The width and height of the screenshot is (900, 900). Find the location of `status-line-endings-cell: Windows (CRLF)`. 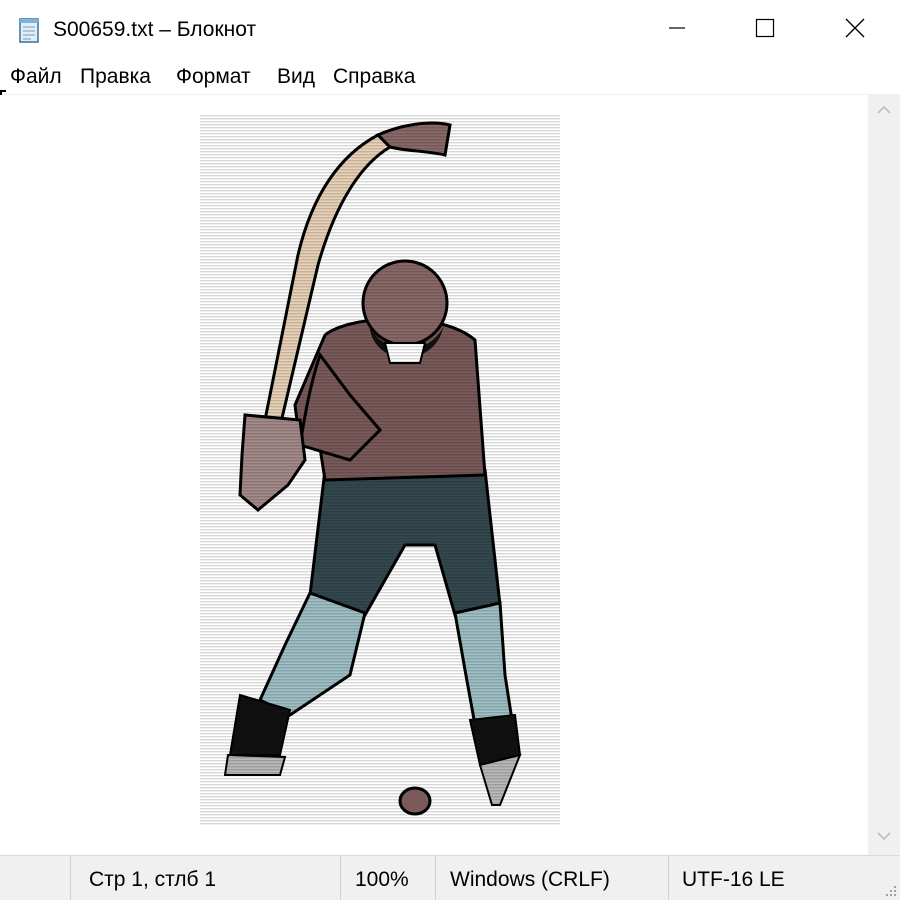

status-line-endings-cell: Windows (CRLF) is located at coordinates (552, 878).